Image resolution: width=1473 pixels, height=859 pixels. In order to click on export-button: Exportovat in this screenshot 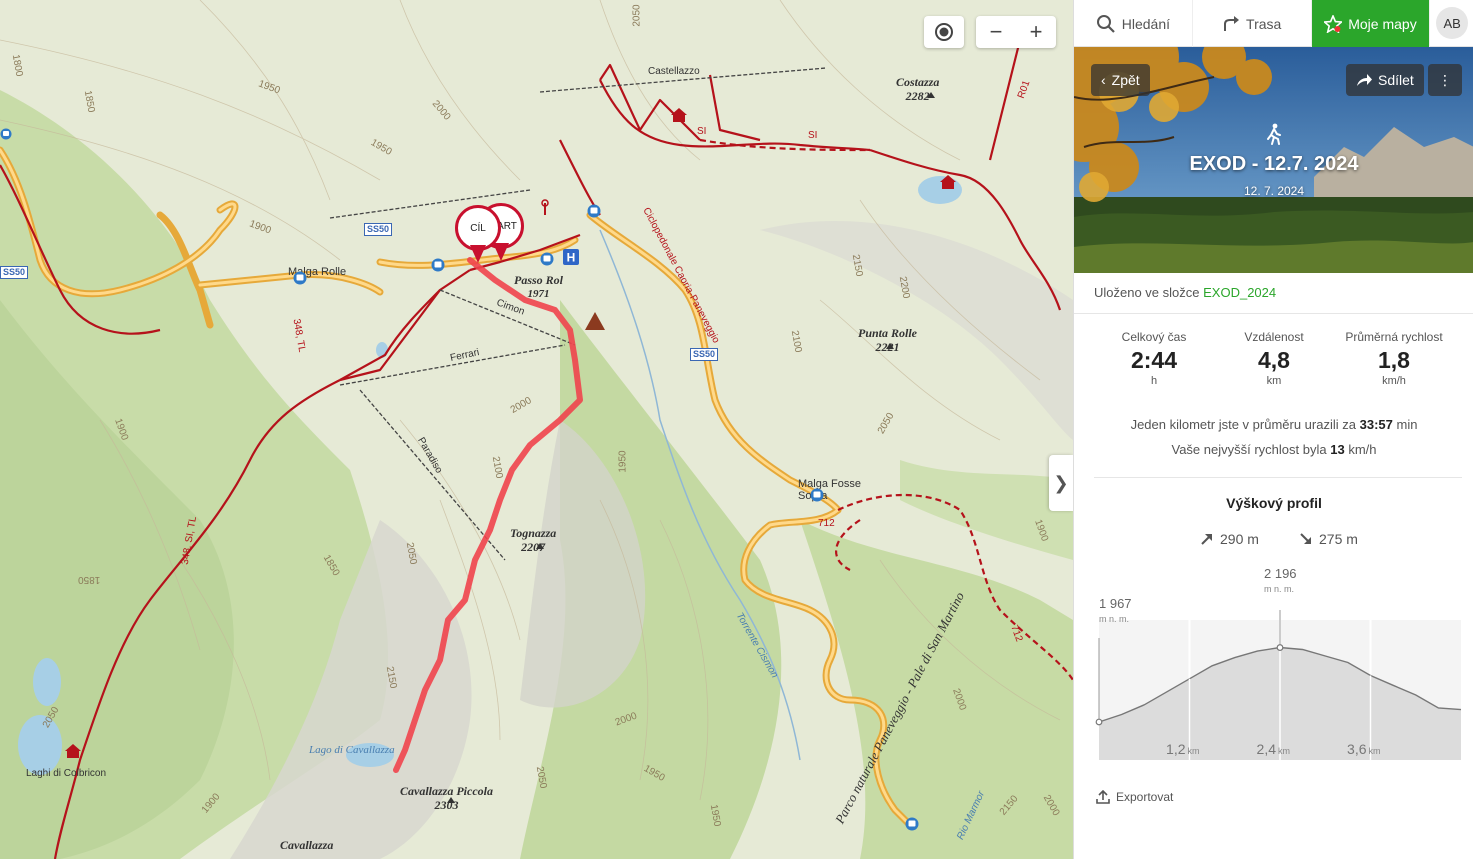, I will do `click(1134, 797)`.